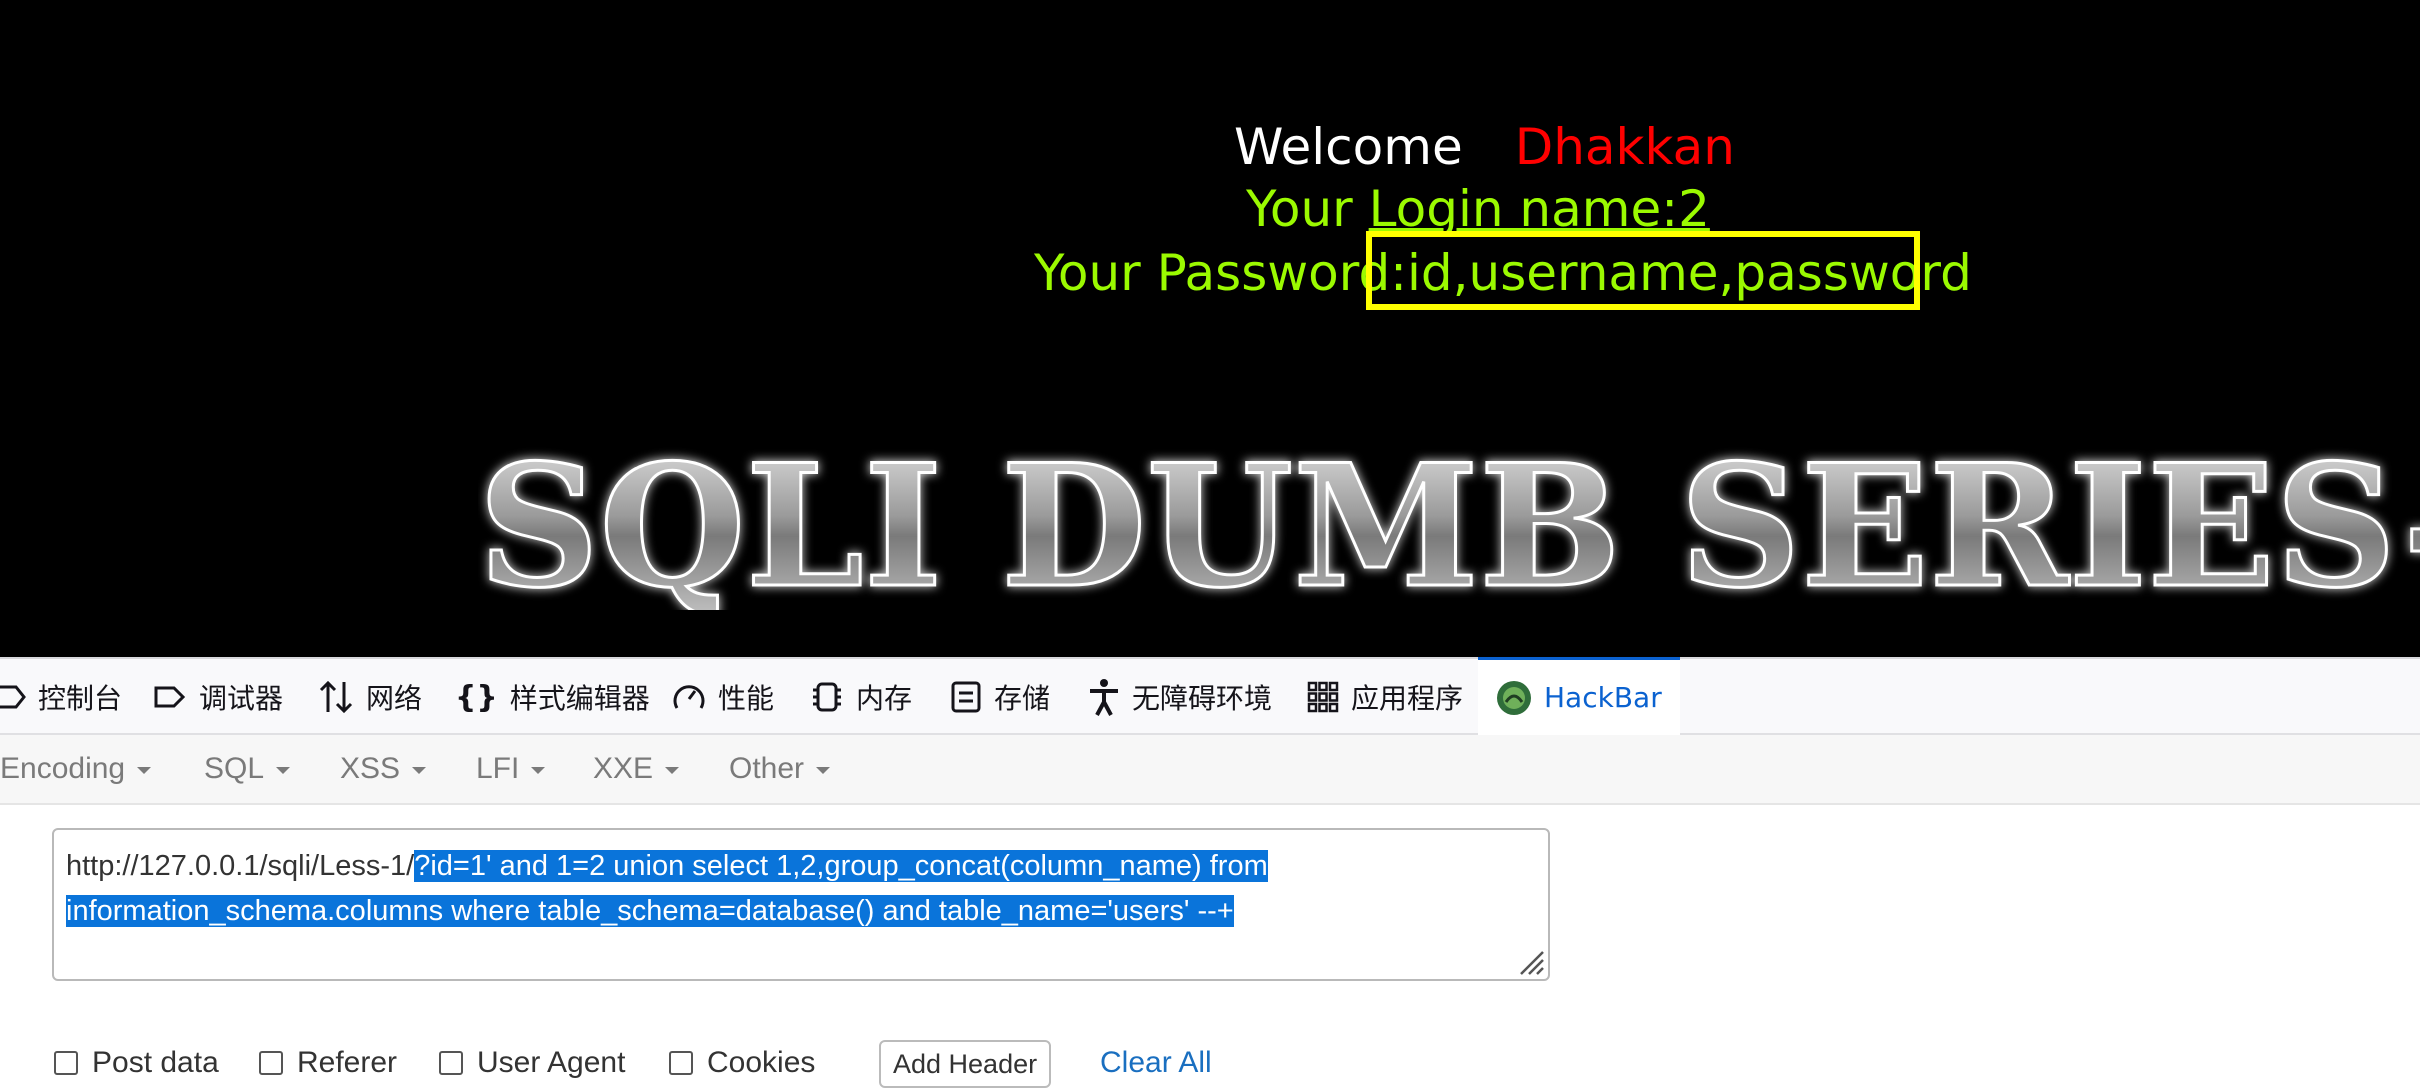 Image resolution: width=2420 pixels, height=1088 pixels. What do you see at coordinates (476, 697) in the screenshot?
I see `style-editor-icon: {}` at bounding box center [476, 697].